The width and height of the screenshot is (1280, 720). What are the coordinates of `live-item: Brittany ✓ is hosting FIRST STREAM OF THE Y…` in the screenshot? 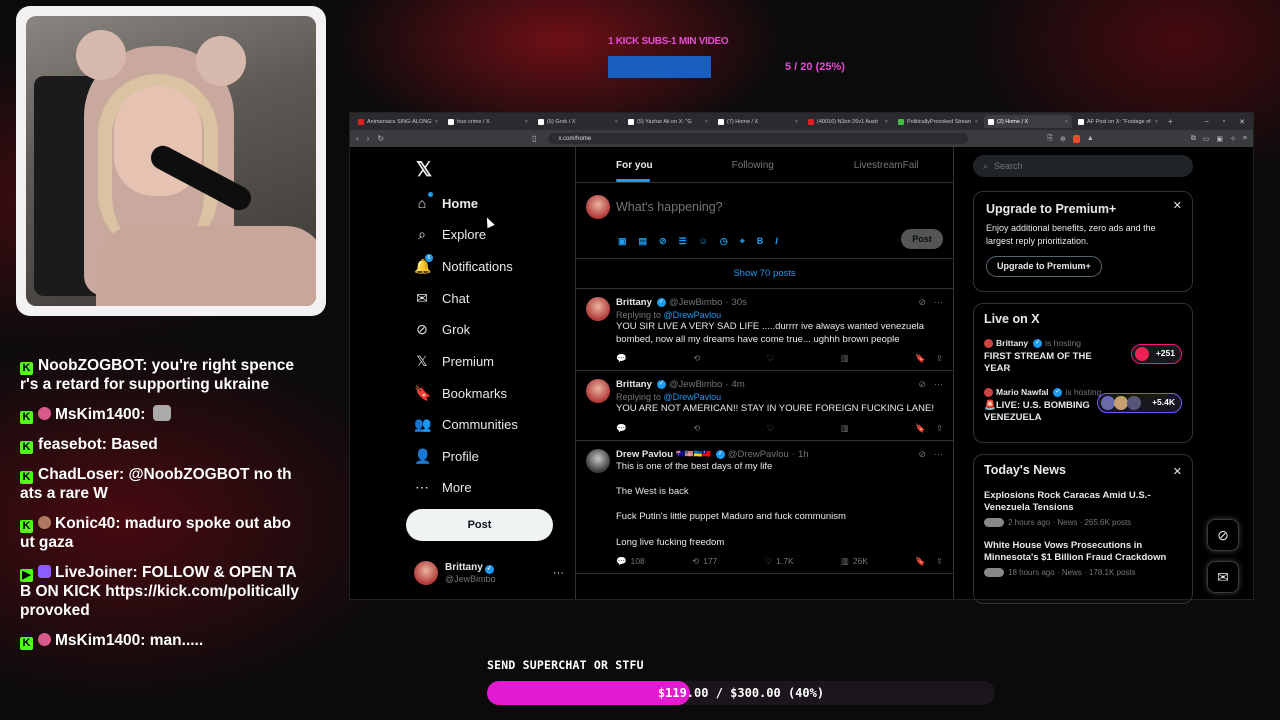 It's located at (1083, 356).